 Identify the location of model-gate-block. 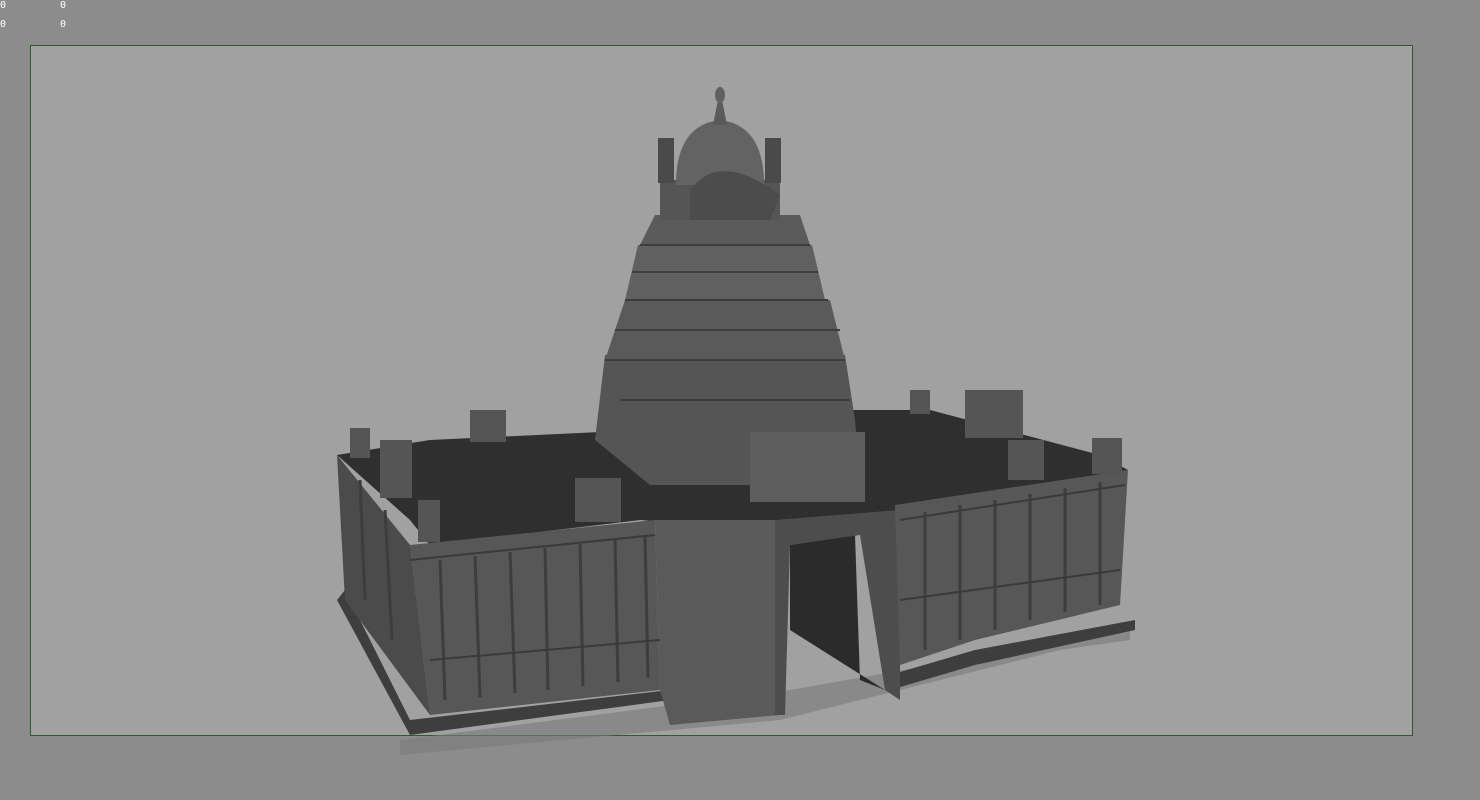
(717, 622).